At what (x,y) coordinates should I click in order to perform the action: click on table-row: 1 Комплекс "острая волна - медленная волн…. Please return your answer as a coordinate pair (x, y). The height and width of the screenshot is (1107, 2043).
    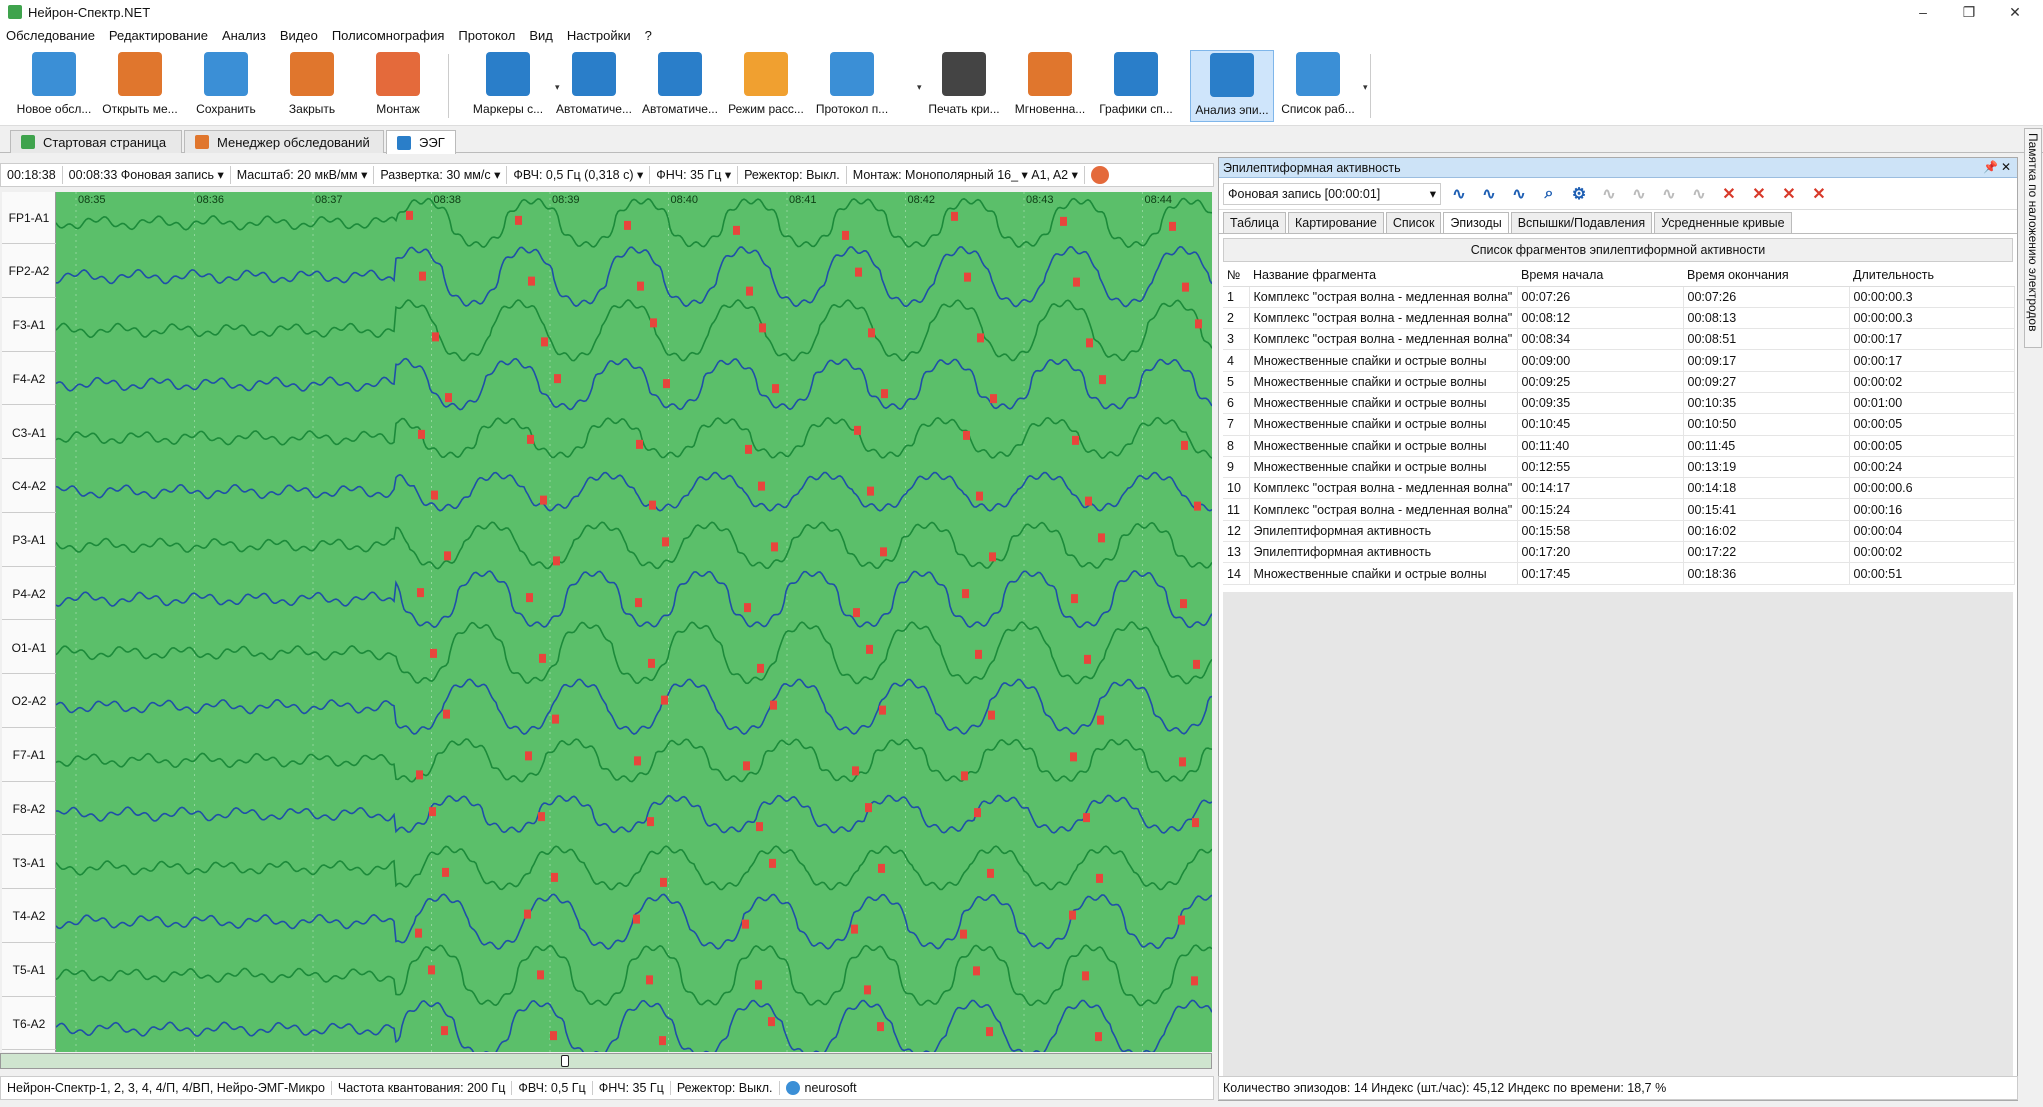
    Looking at the image, I should click on (1619, 297).